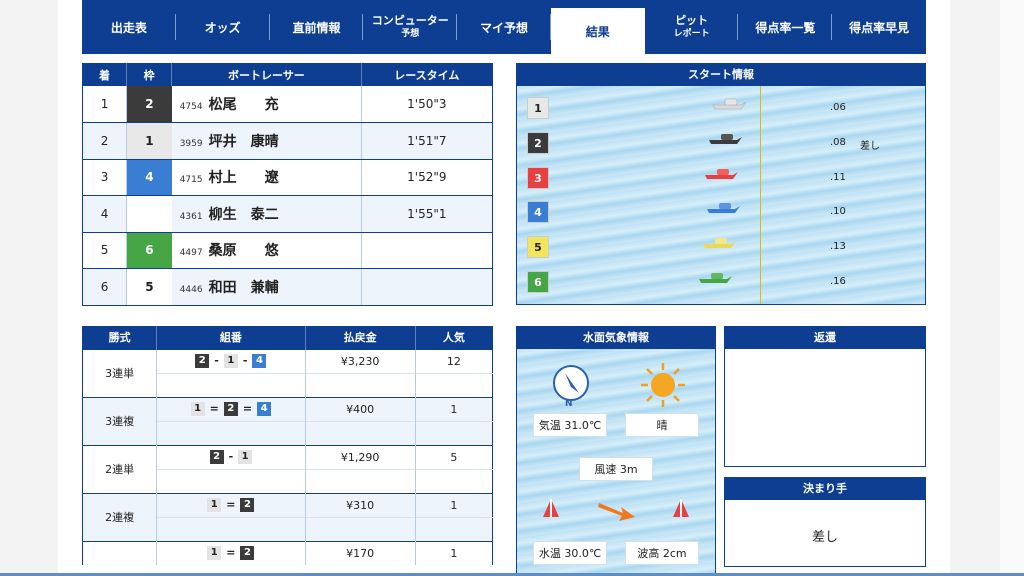 The width and height of the screenshot is (1024, 576). Describe the element at coordinates (571, 383) in the screenshot. I see `wind-direction-icon` at that location.